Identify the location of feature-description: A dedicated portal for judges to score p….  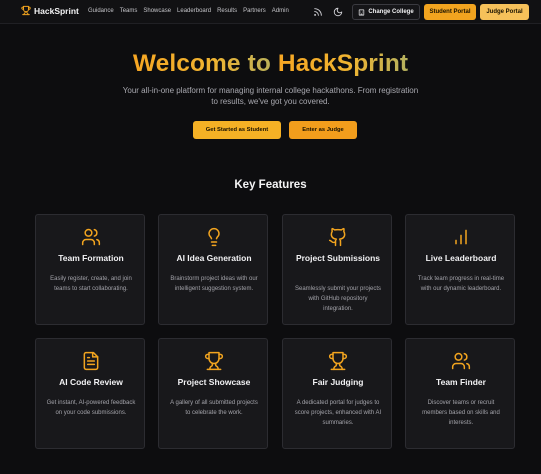
(338, 413).